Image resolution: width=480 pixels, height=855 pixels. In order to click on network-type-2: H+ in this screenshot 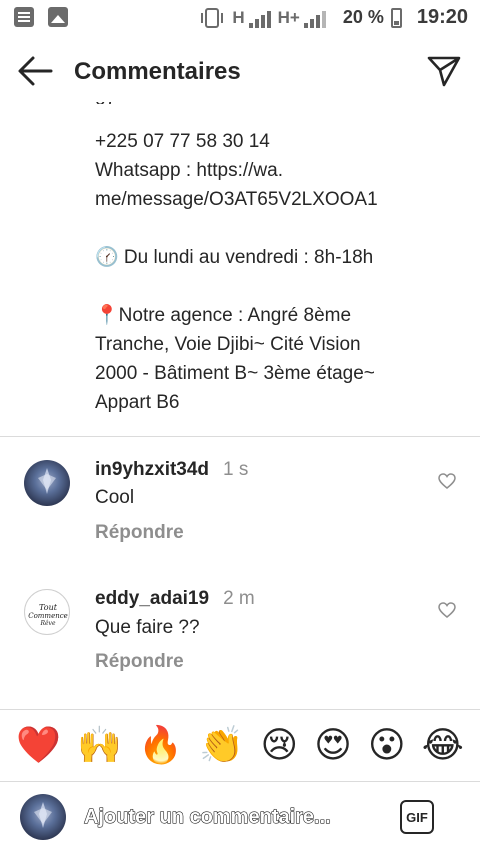, I will do `click(288, 17)`.